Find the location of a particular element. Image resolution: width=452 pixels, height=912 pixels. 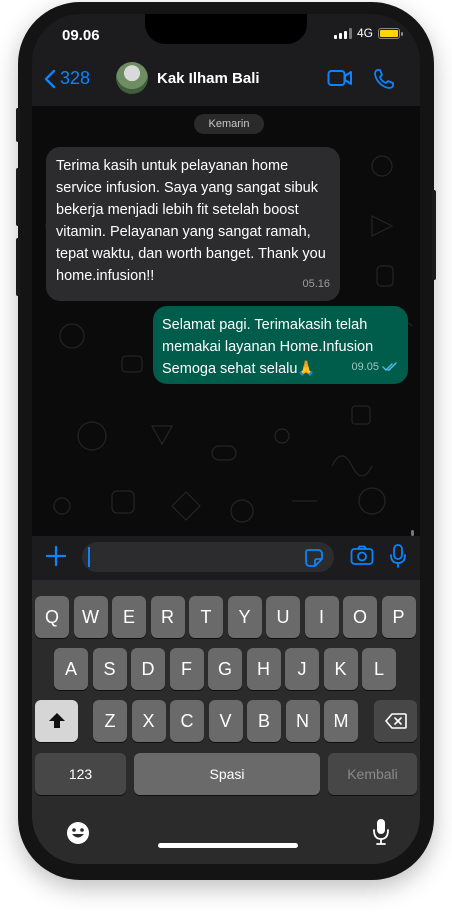

key-v: V is located at coordinates (225, 721).